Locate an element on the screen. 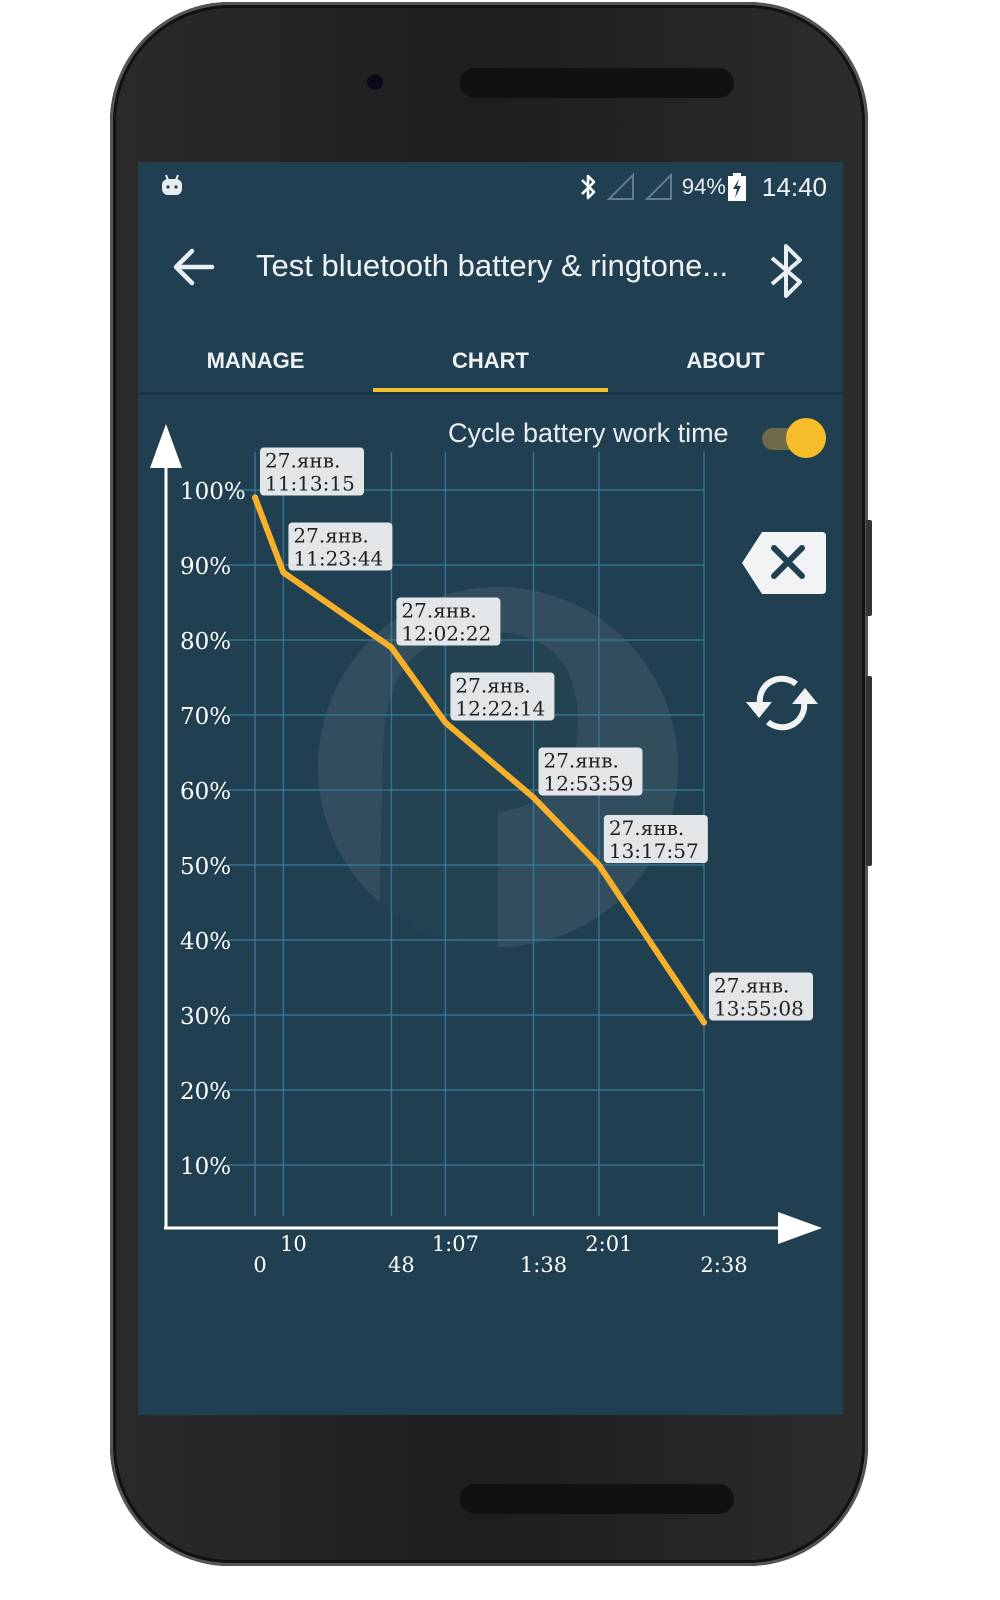 The image size is (1000, 1600). front-camera is located at coordinates (375, 82).